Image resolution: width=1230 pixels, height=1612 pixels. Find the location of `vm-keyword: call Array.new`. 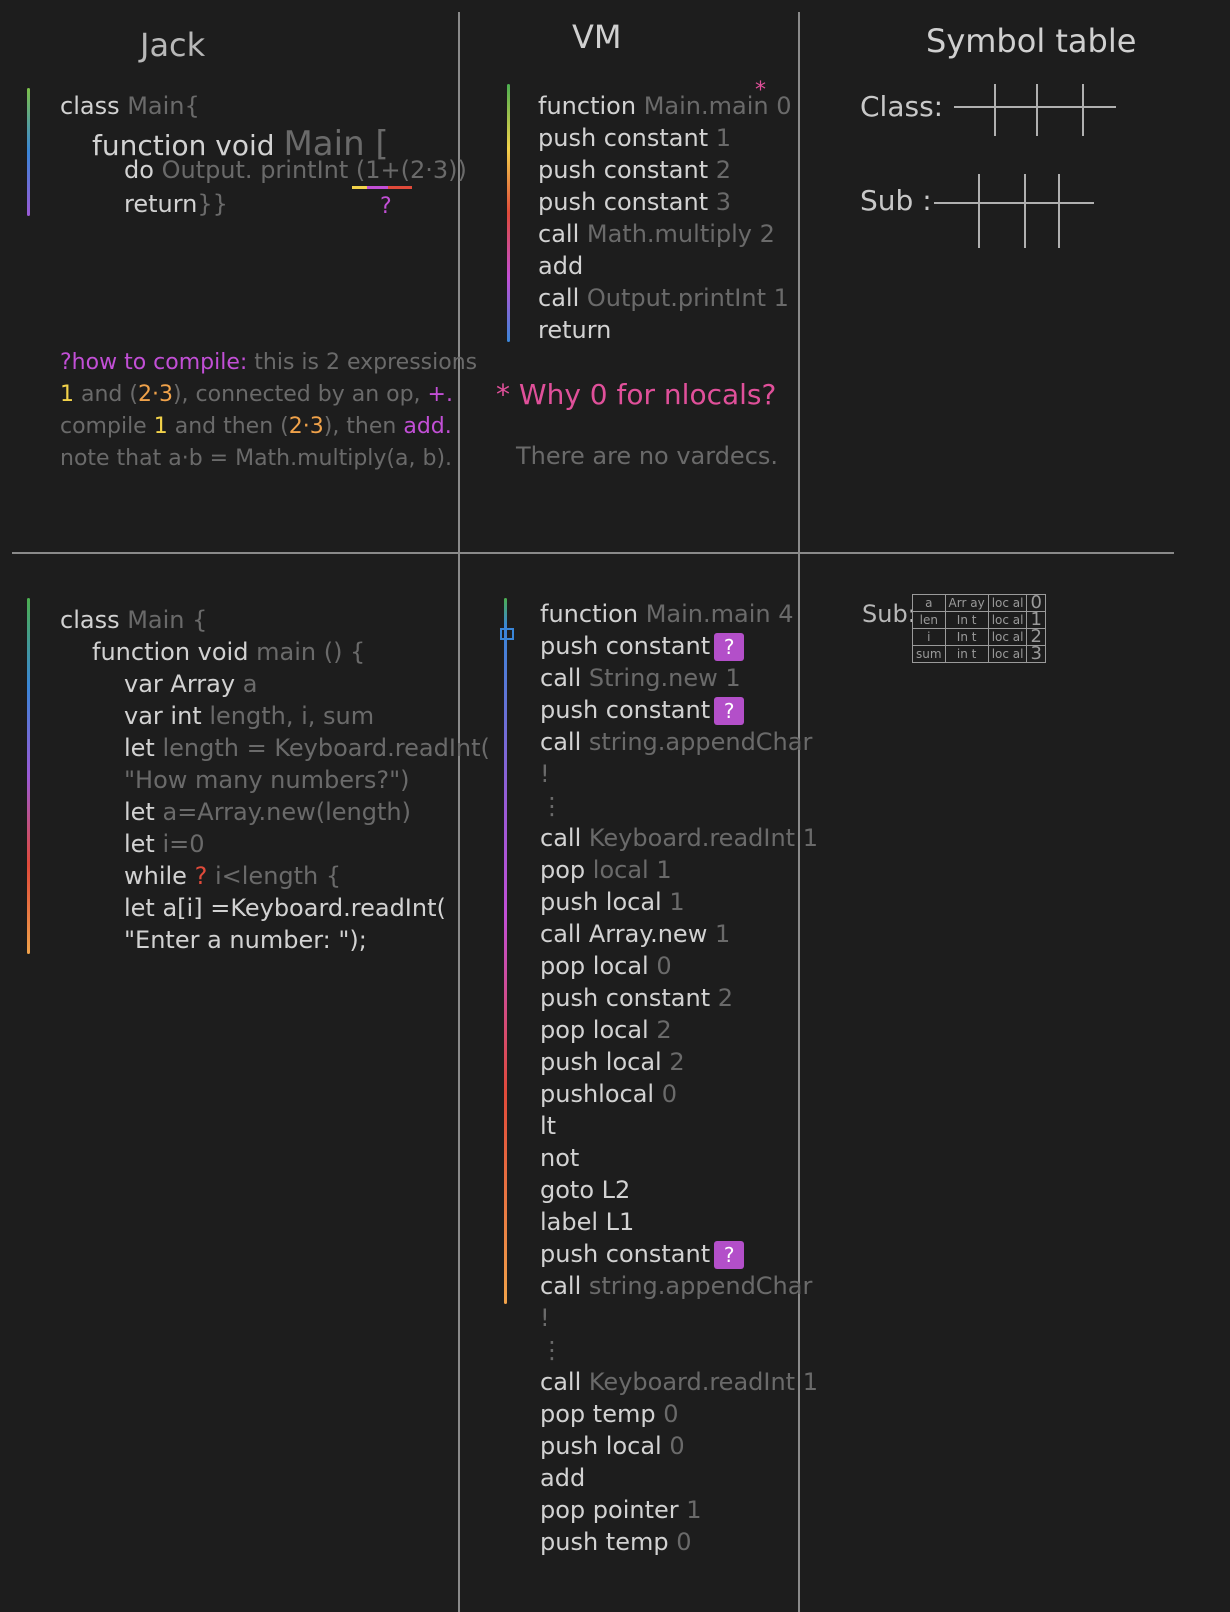

vm-keyword: call Array.new is located at coordinates (624, 934).